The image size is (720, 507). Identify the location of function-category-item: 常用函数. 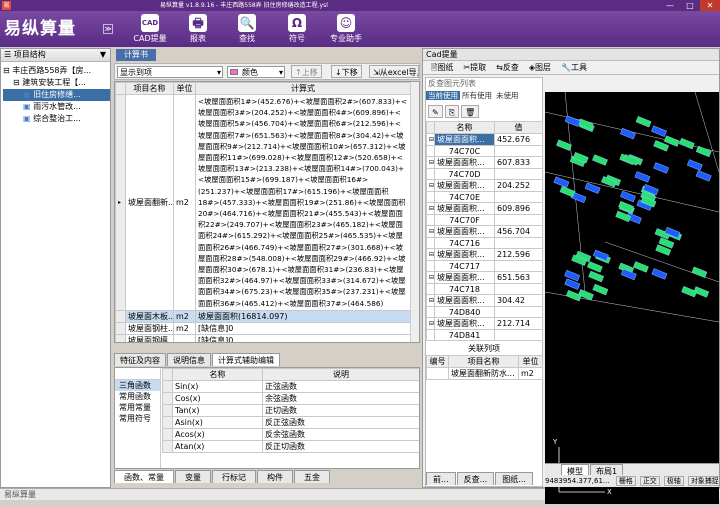
(137, 396).